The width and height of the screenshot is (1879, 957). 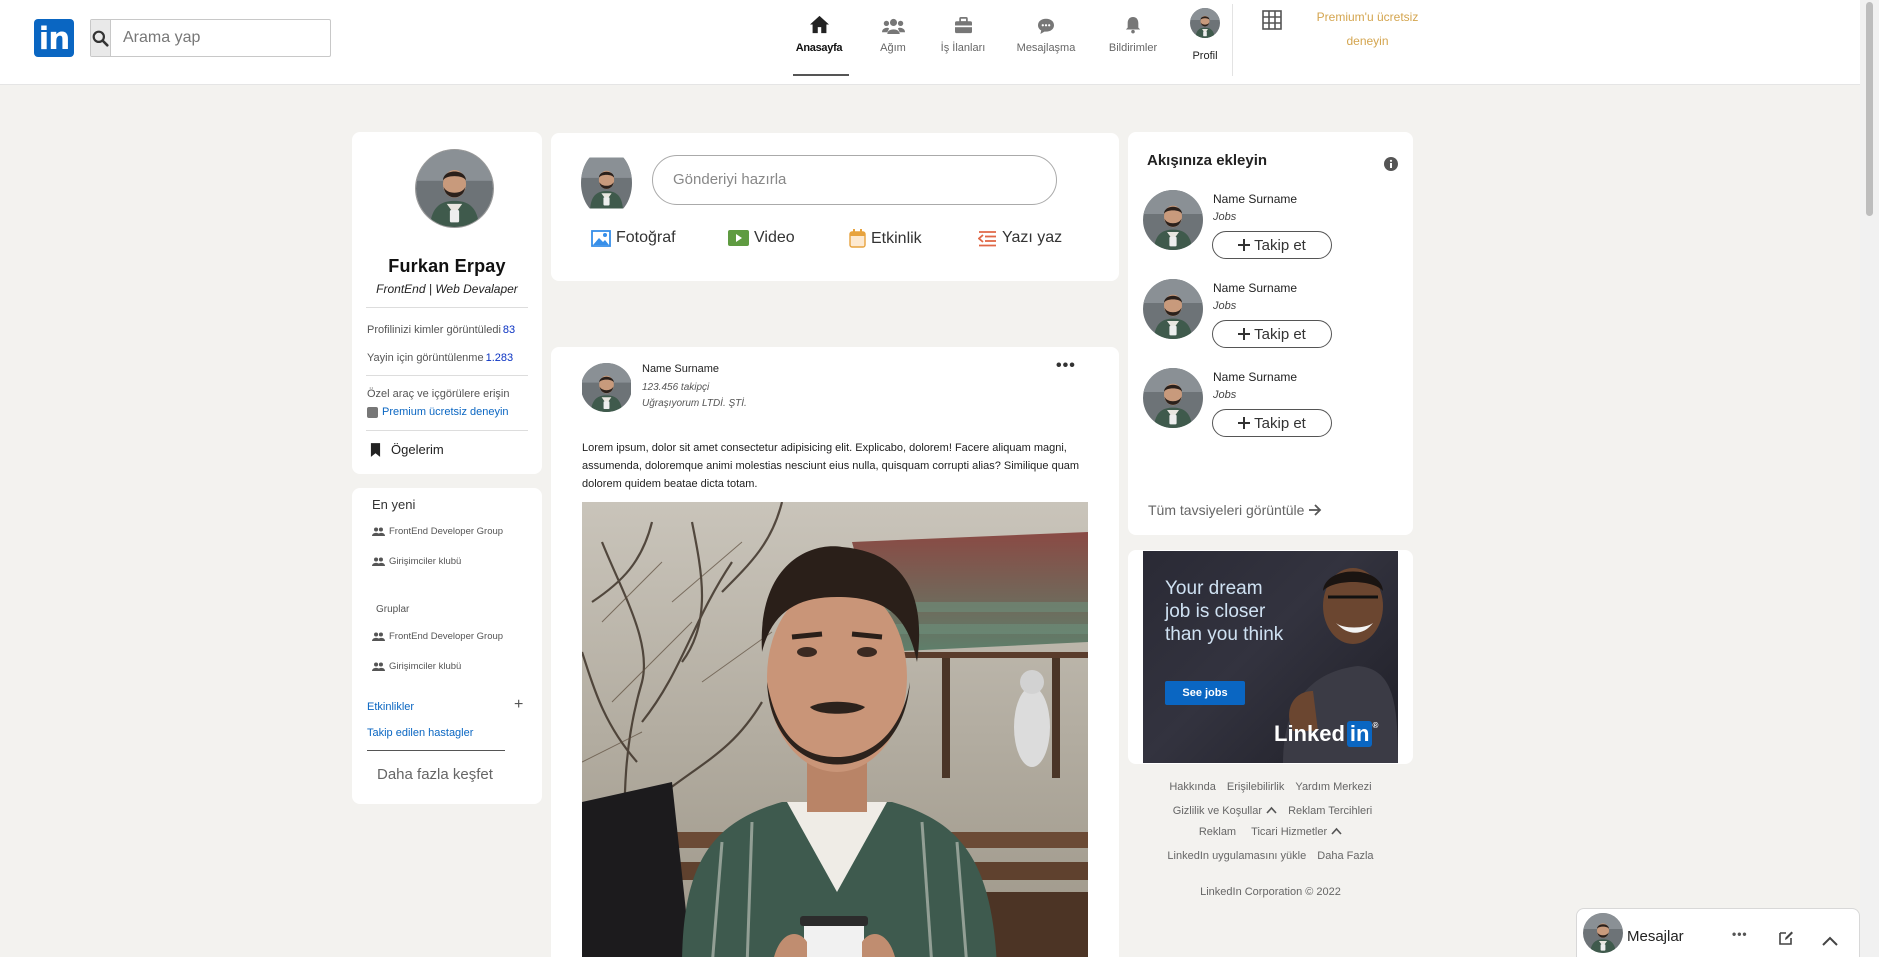 I want to click on messaging-label: Mesajlar, so click(x=1655, y=936).